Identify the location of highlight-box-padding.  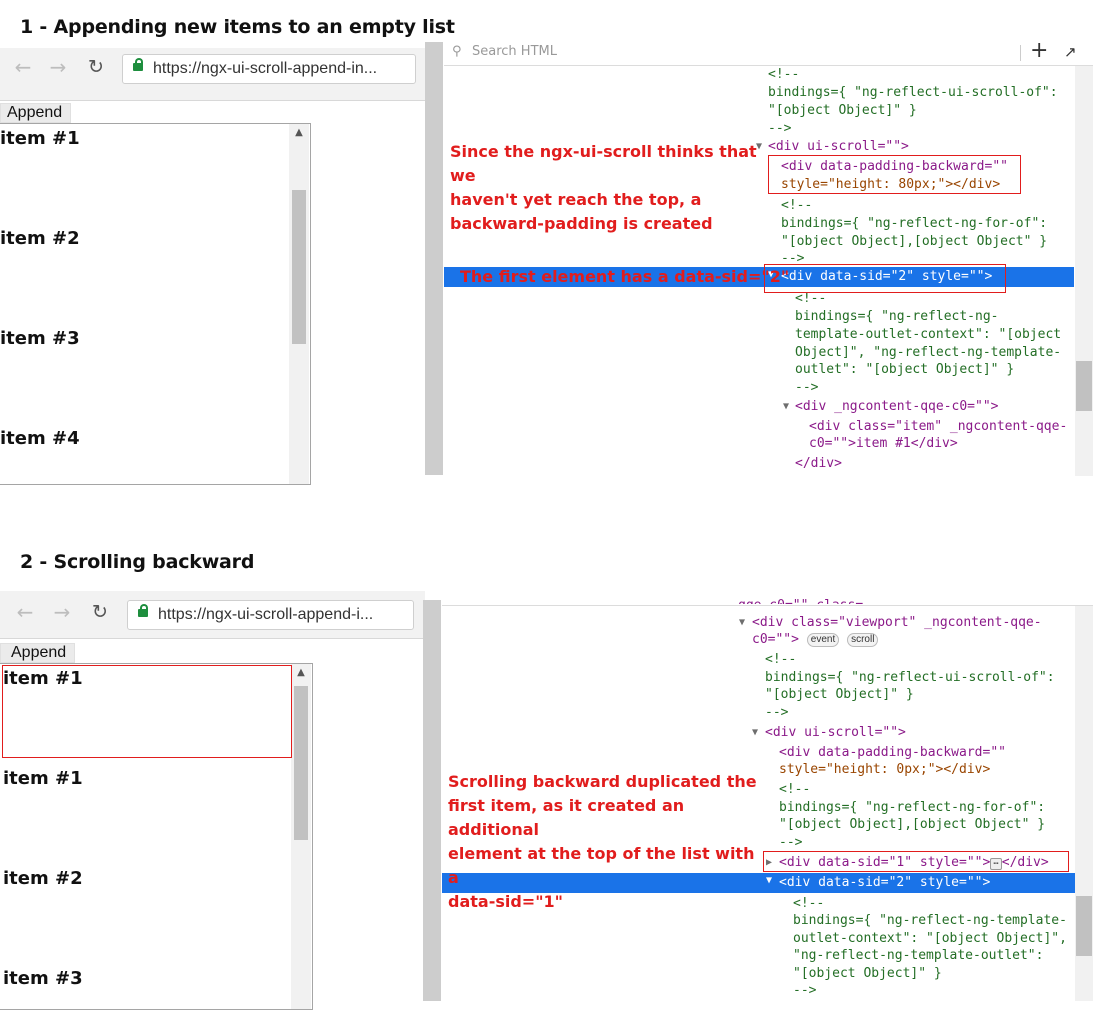
(894, 174).